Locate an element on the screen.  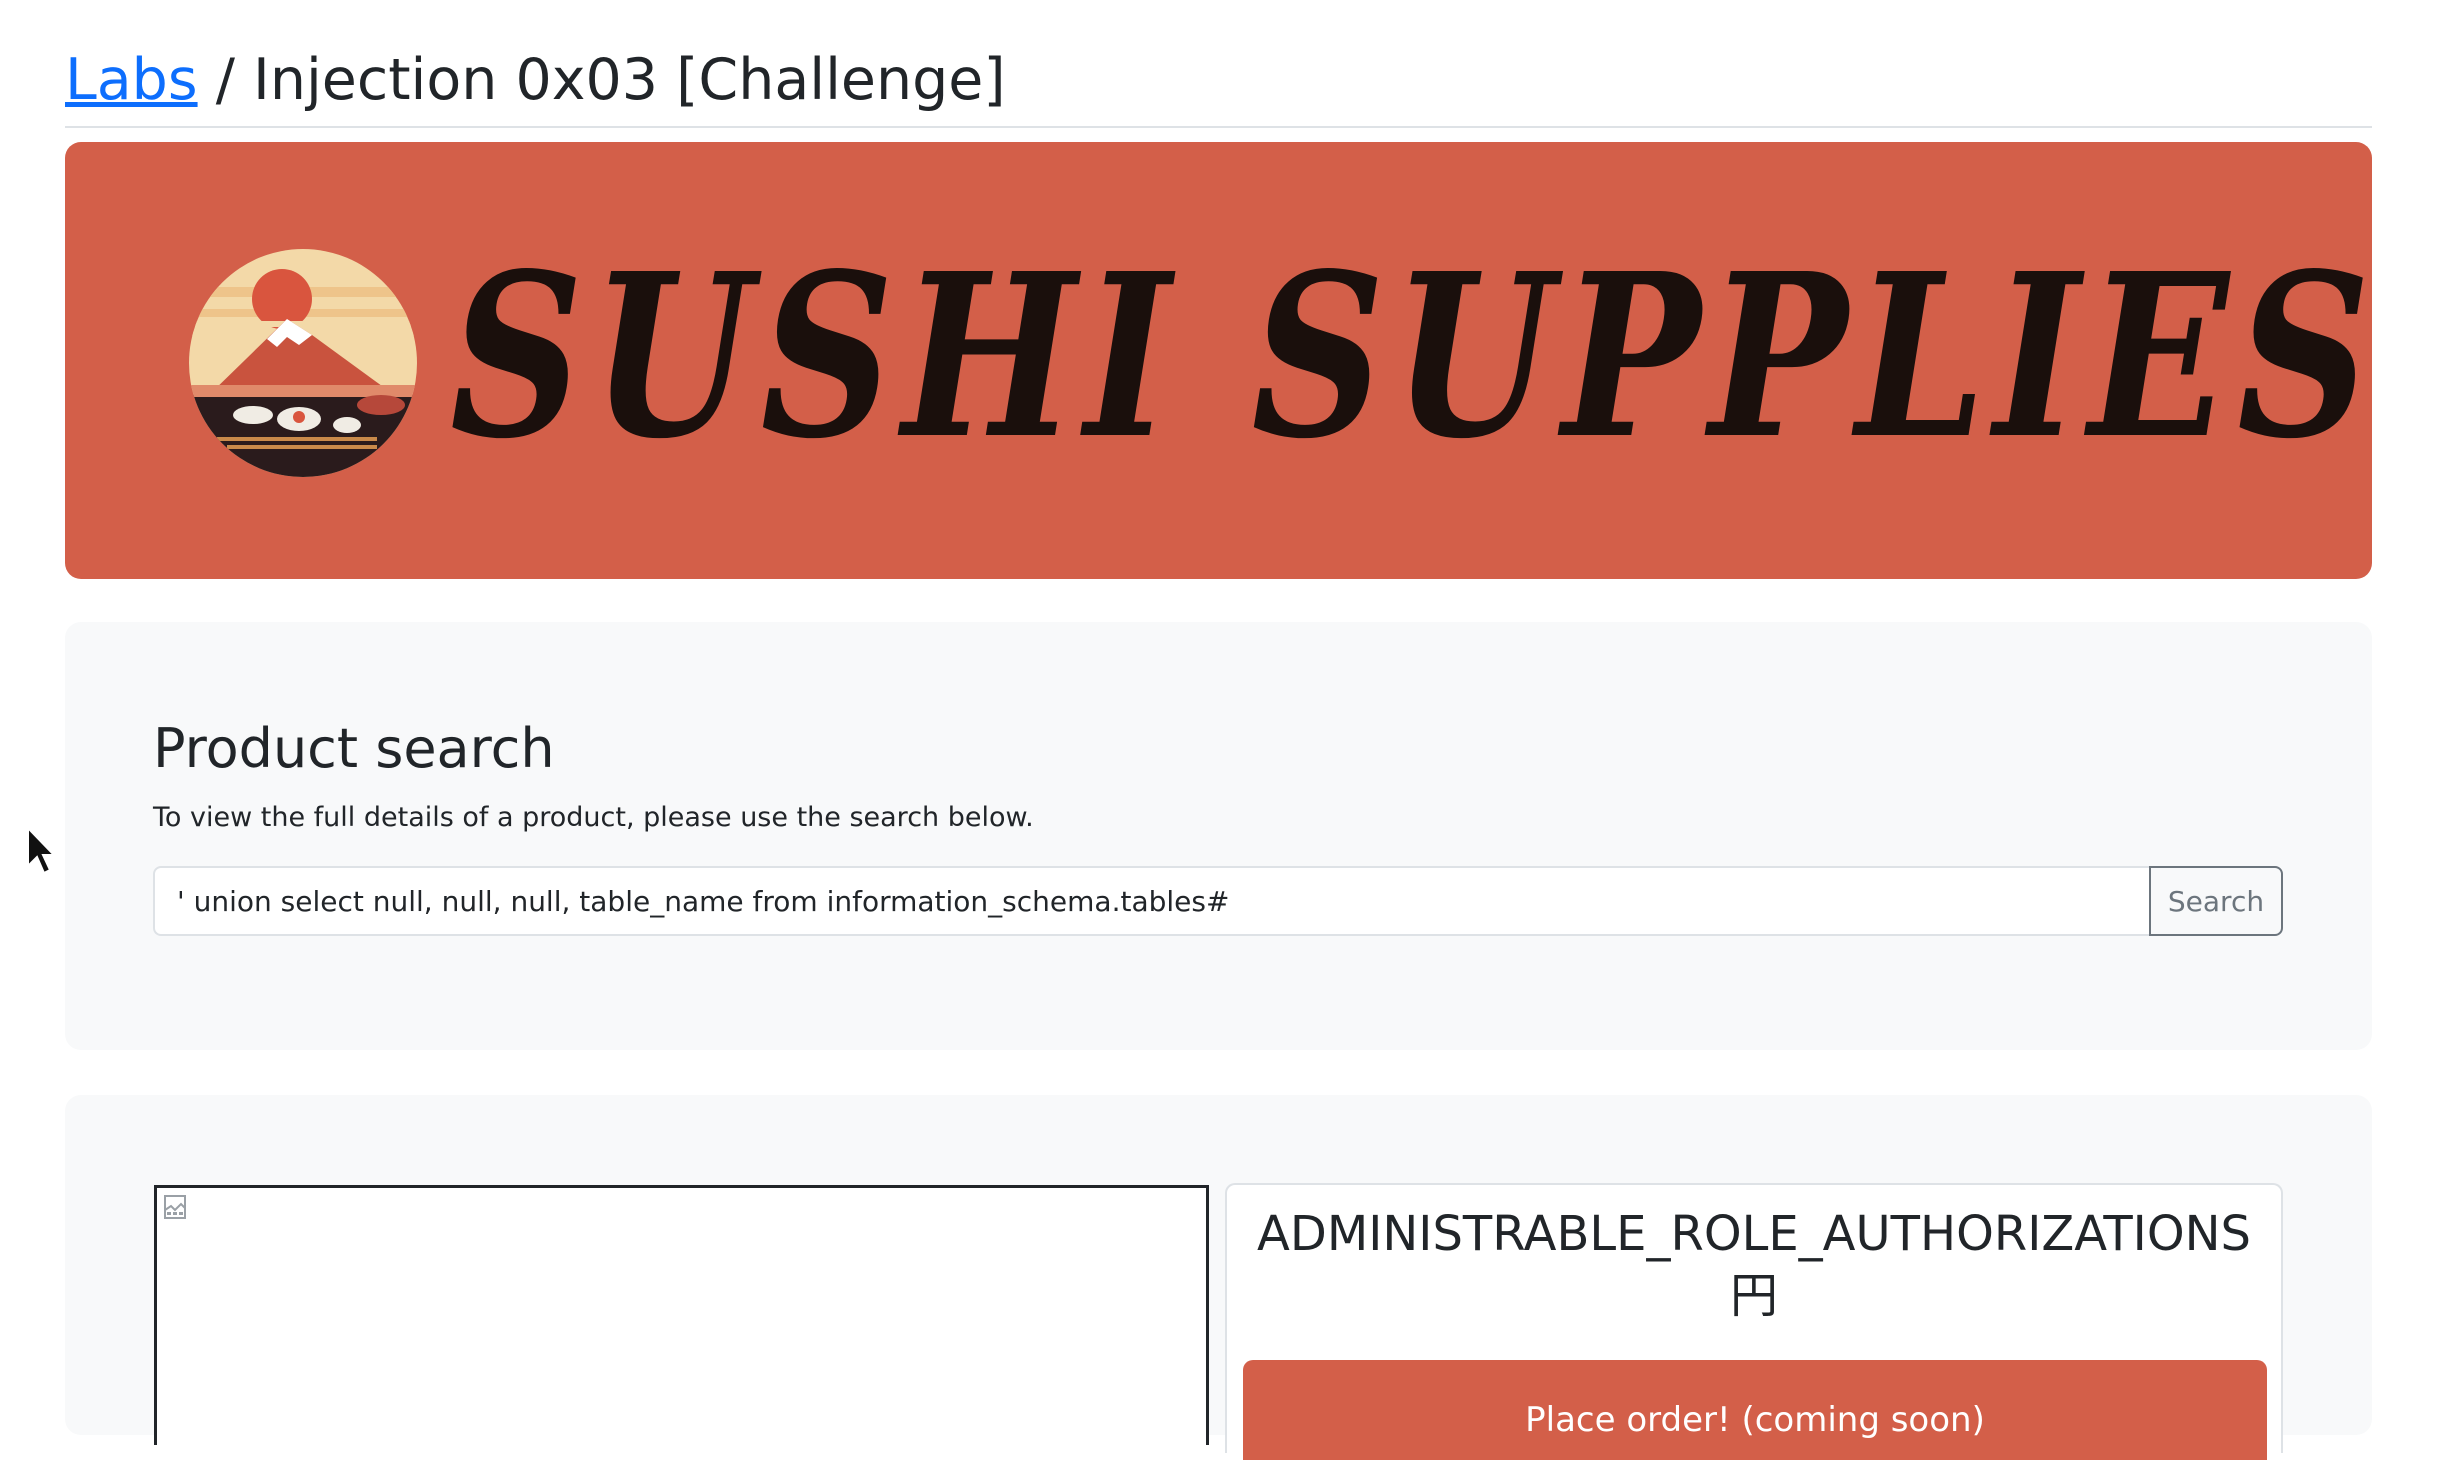
search-input-group: Search is located at coordinates (1218, 901).